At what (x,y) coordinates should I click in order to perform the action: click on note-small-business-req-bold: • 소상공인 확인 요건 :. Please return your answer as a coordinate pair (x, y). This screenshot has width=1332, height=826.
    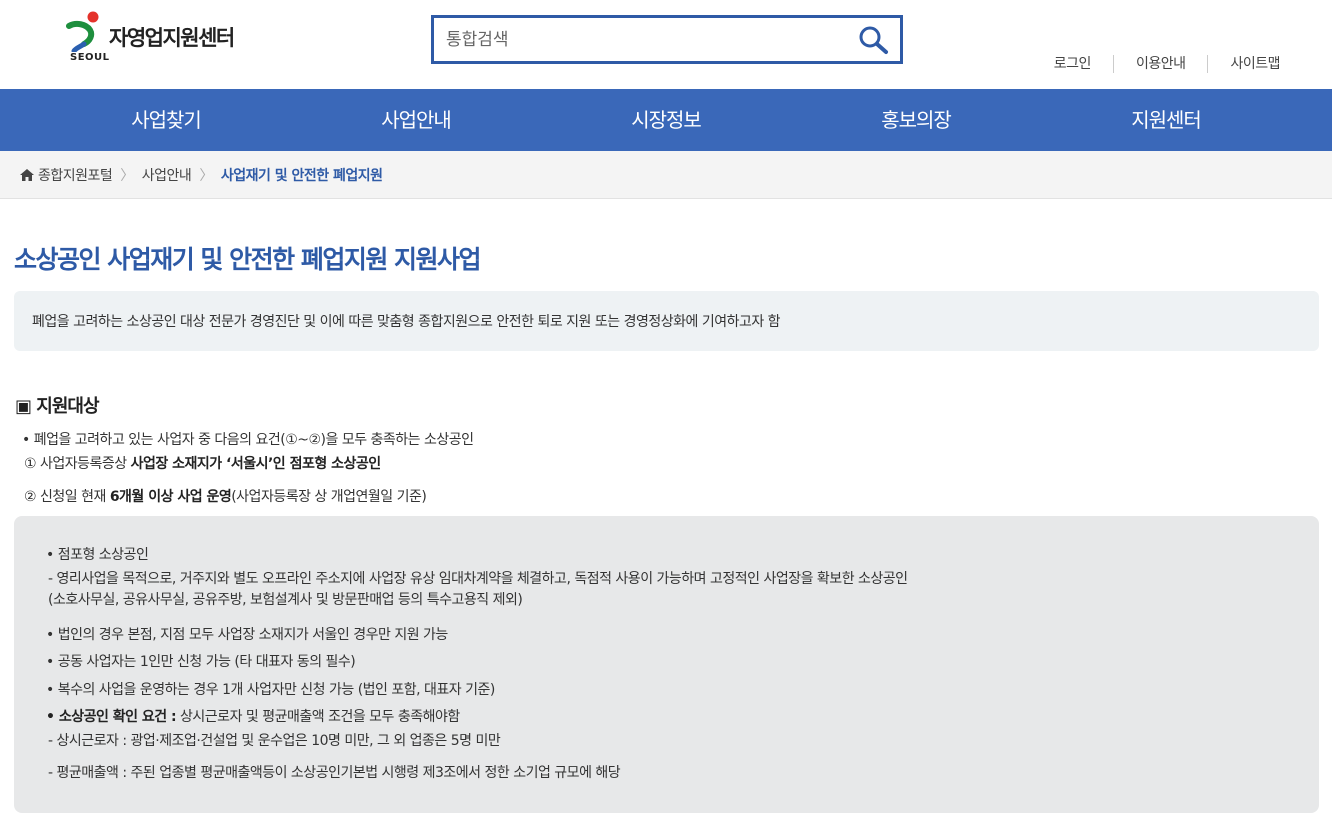
    Looking at the image, I should click on (111, 717).